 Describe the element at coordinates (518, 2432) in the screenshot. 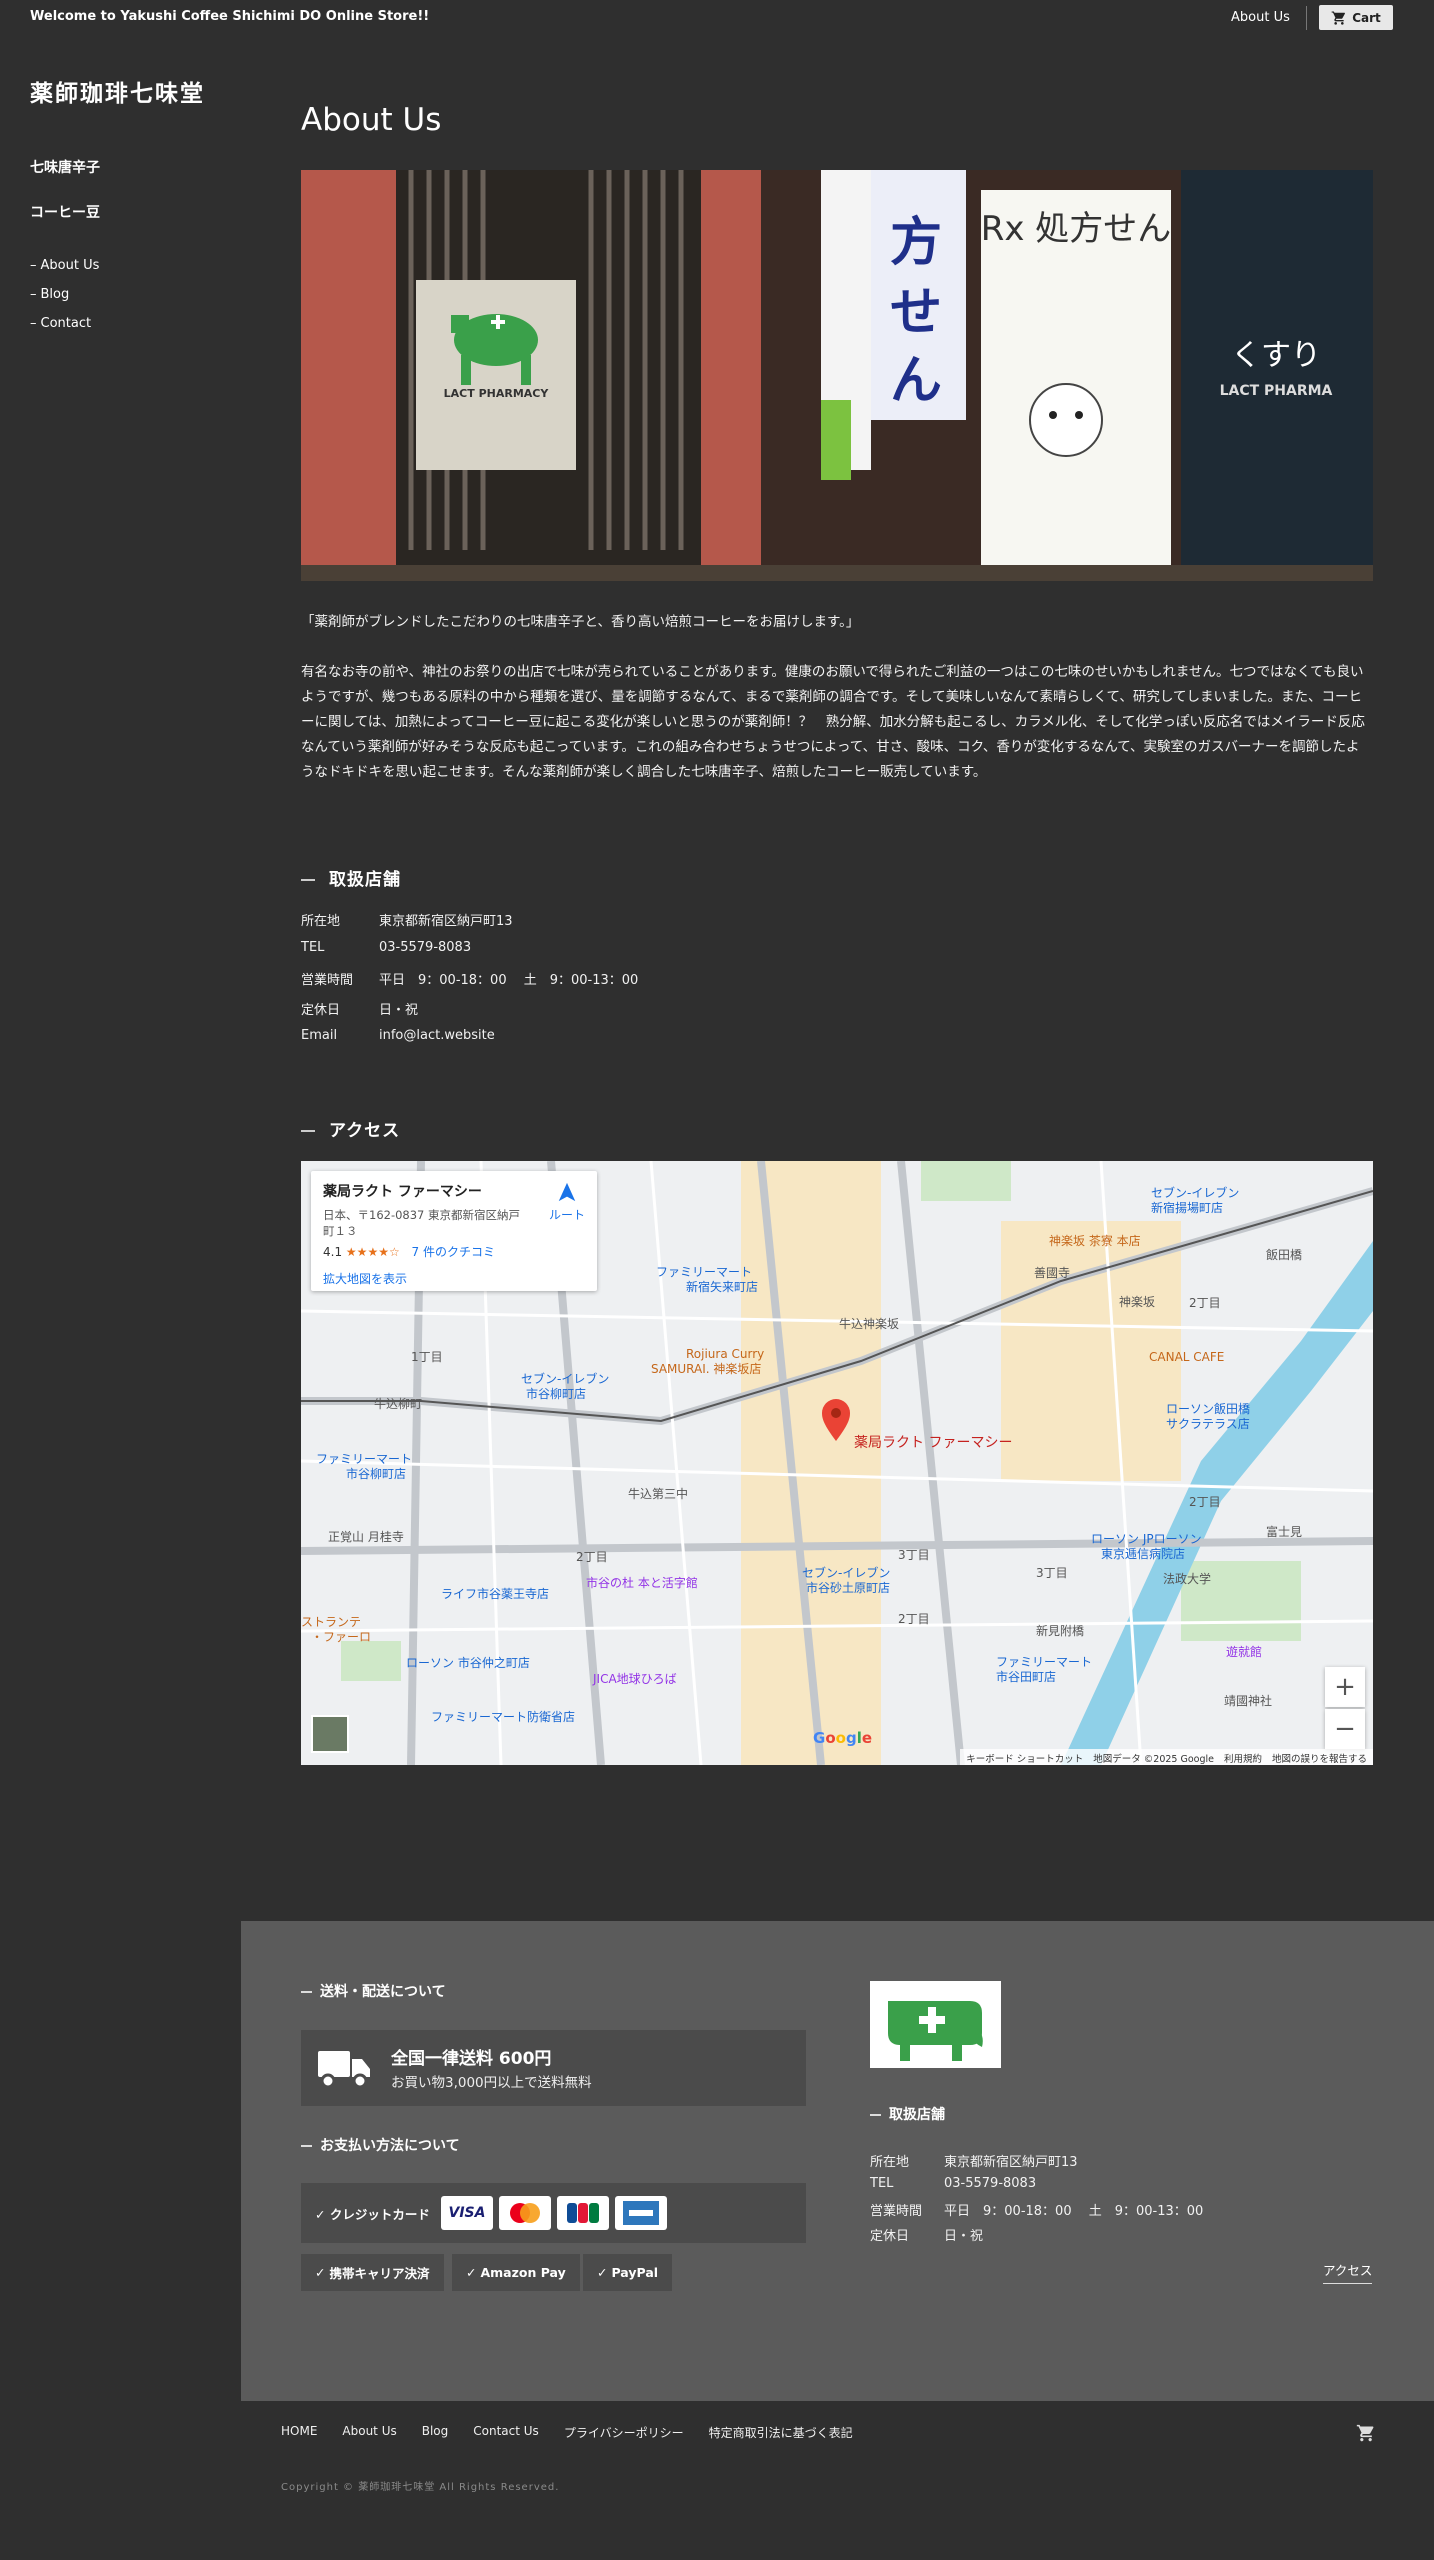

I see `bottom-link-contact: Contact Us` at that location.